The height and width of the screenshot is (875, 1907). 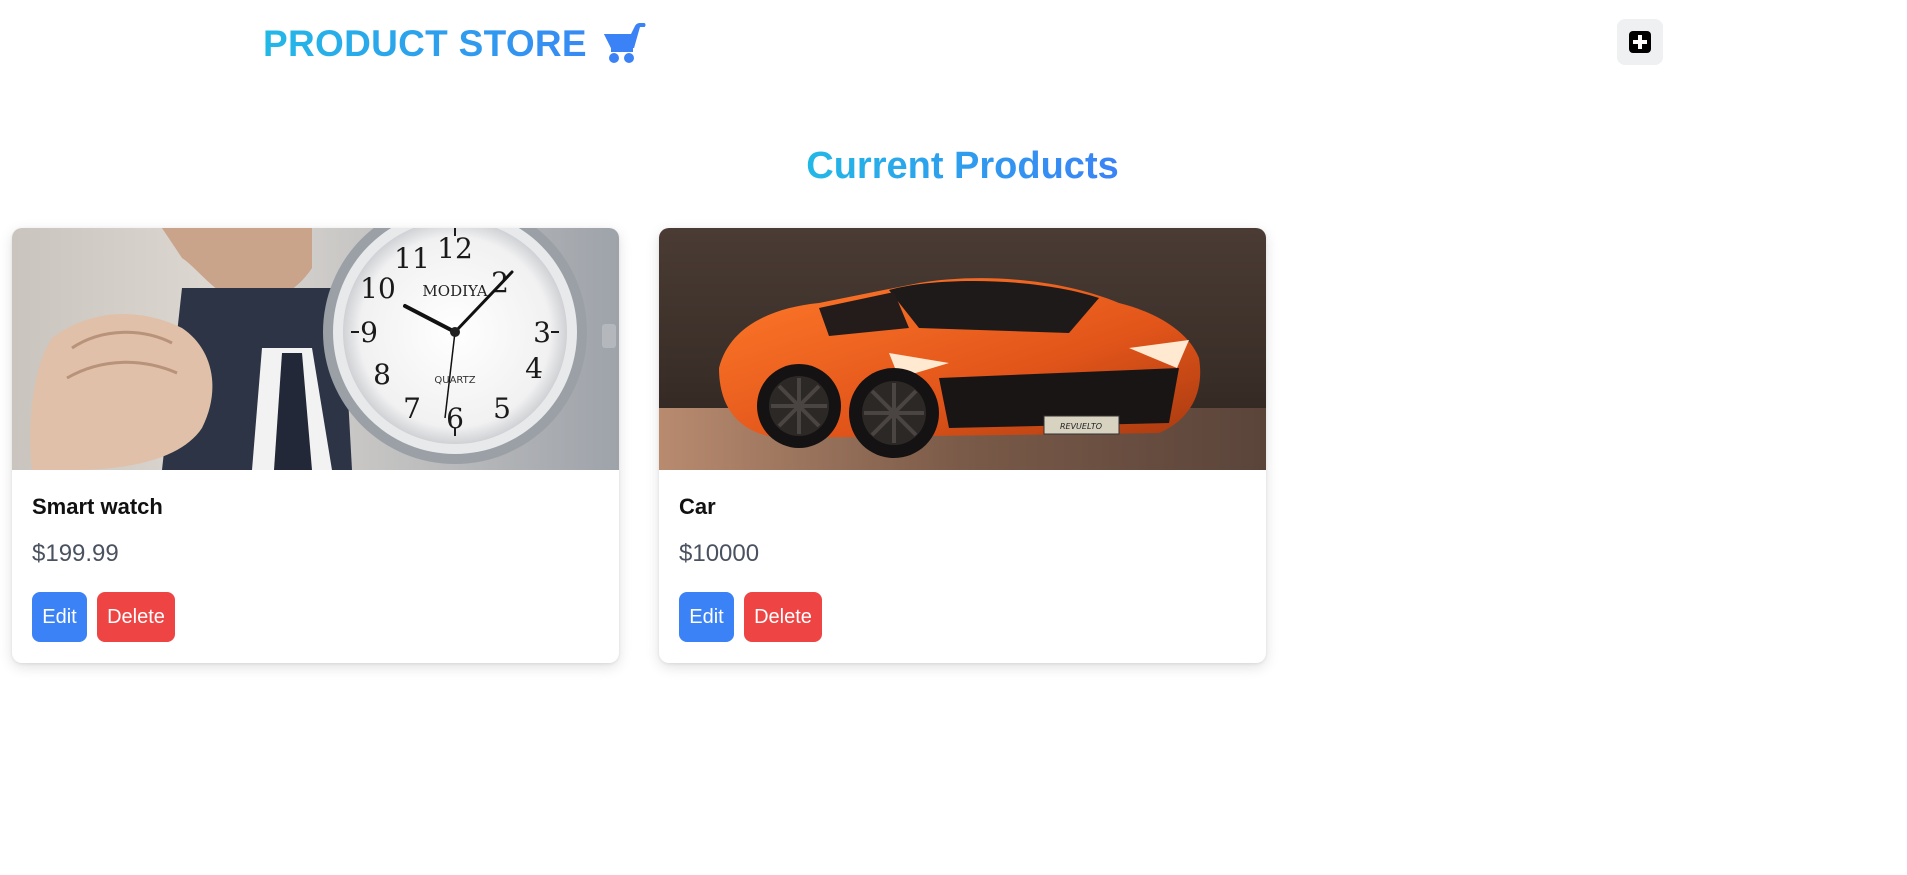 I want to click on brand-link: PRODUCT STORE, so click(x=455, y=44).